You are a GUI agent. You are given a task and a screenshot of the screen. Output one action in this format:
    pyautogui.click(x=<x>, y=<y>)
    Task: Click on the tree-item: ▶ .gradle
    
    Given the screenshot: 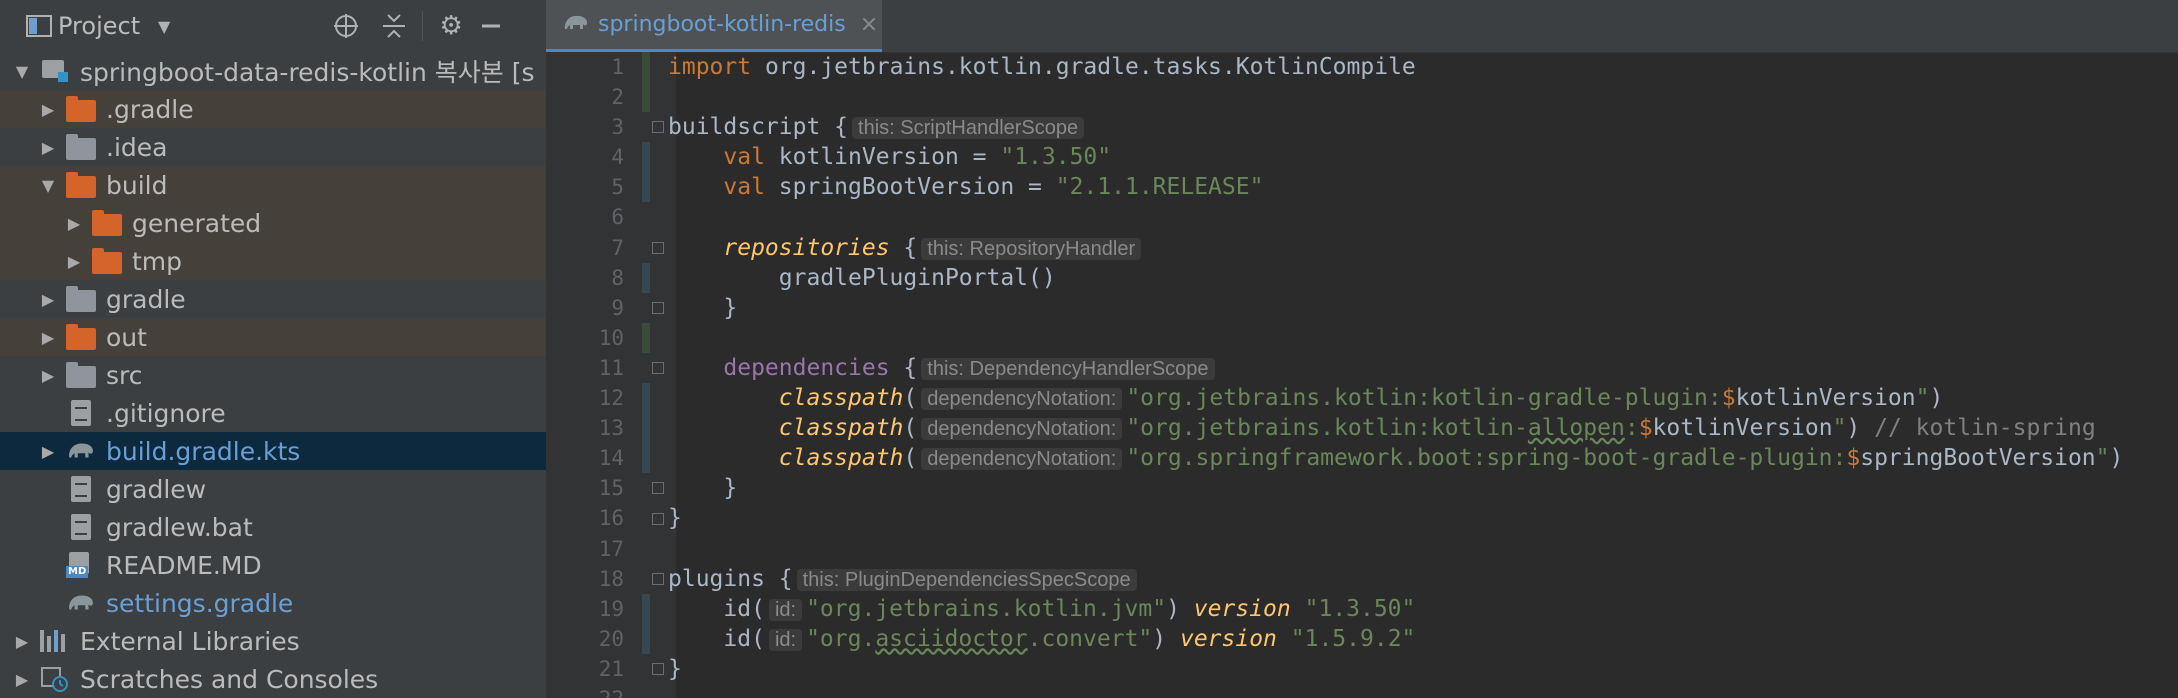 What is the action you would take?
    pyautogui.click(x=273, y=109)
    